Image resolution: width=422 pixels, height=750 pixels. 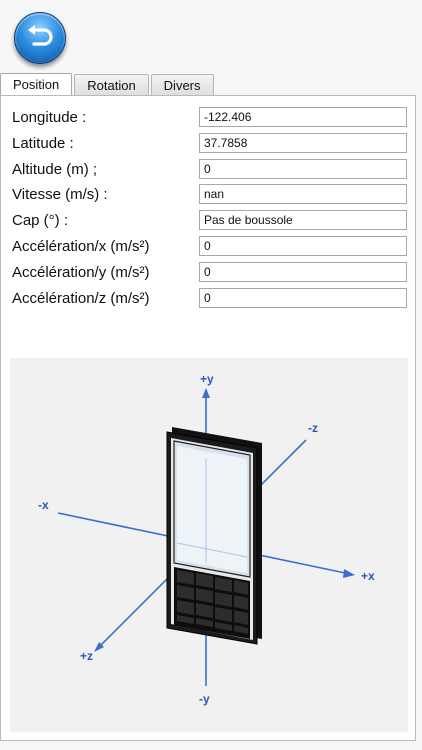 What do you see at coordinates (111, 84) in the screenshot?
I see `tab-rotation: Rotation` at bounding box center [111, 84].